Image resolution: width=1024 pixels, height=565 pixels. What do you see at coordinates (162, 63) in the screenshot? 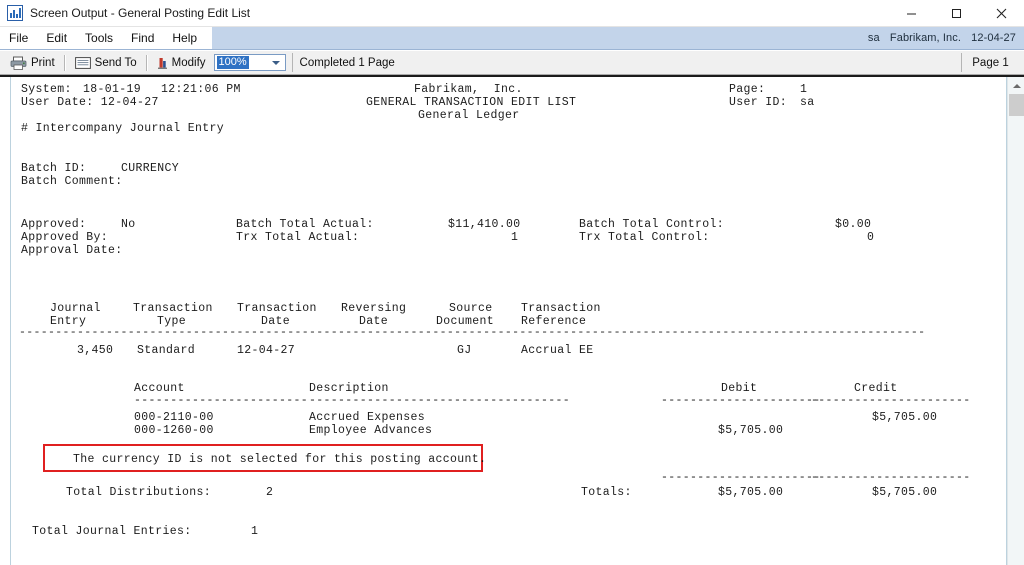
I see `modify-icon` at bounding box center [162, 63].